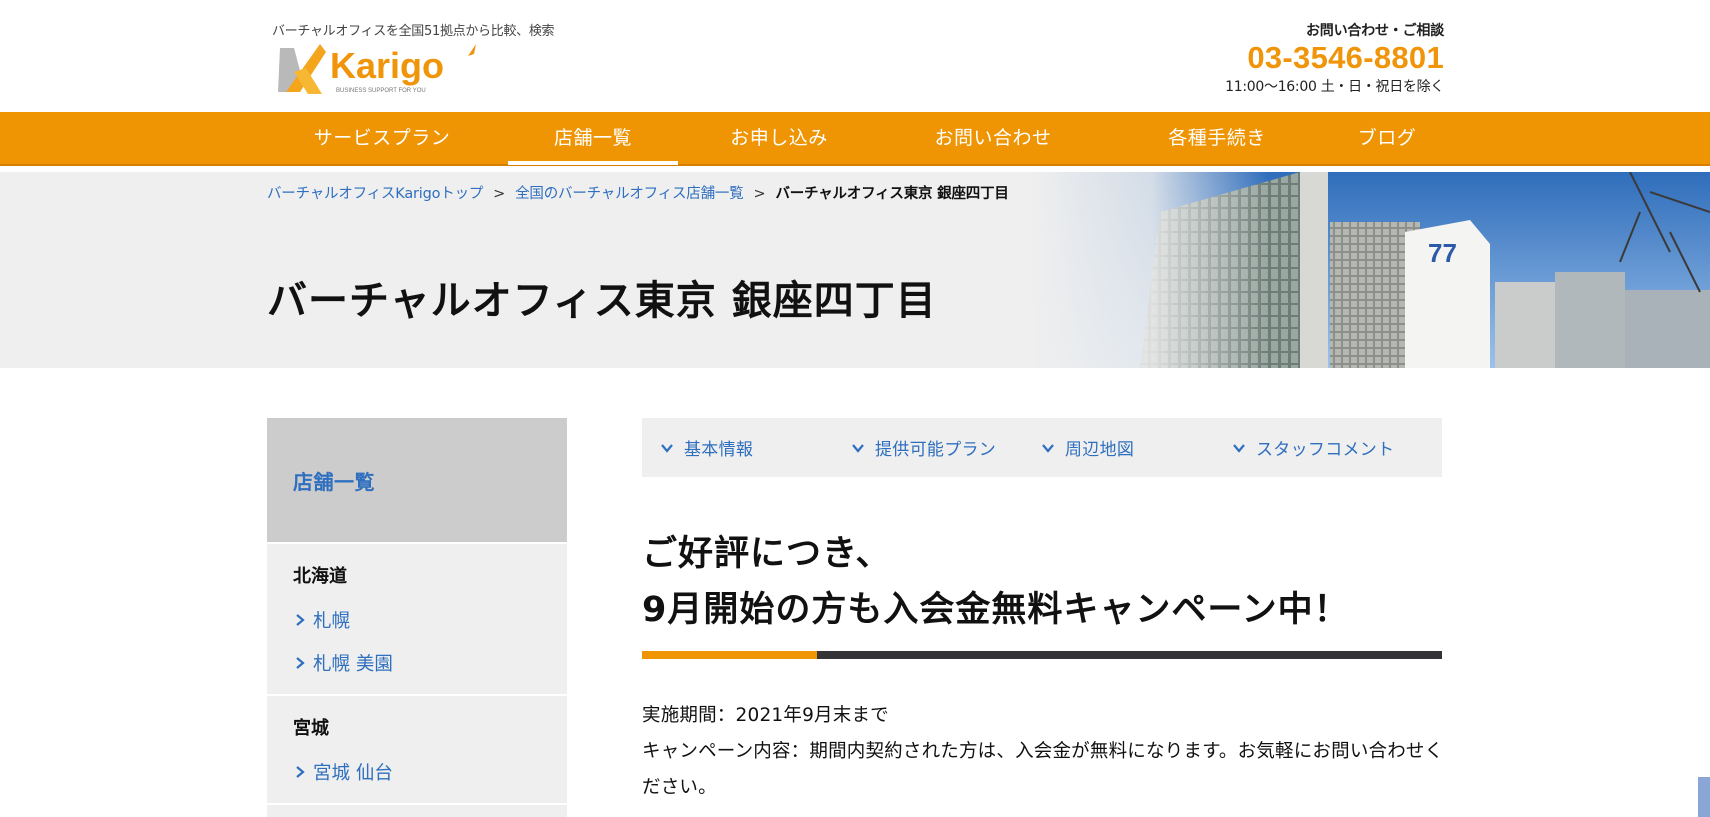  Describe the element at coordinates (1334, 87) in the screenshot. I see `business-hours: 11:00〜16:00 土・日・祝日を除く` at that location.